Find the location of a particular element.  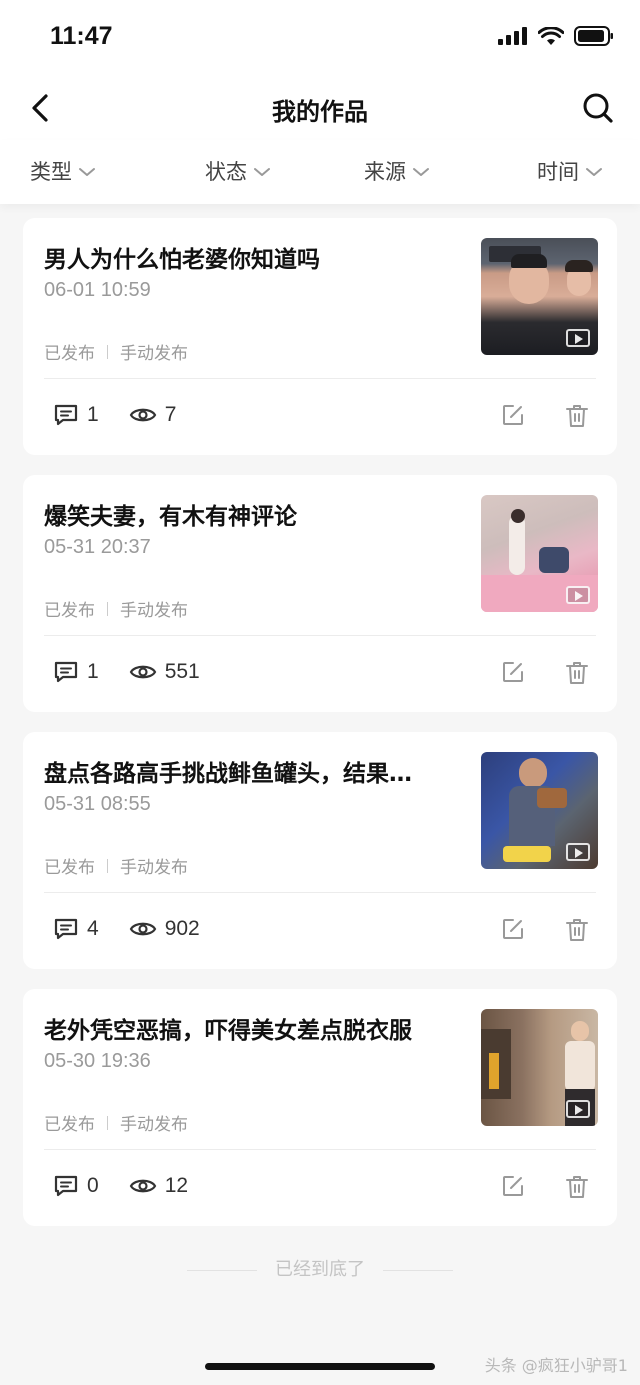

view-count: 902 is located at coordinates (164, 929).